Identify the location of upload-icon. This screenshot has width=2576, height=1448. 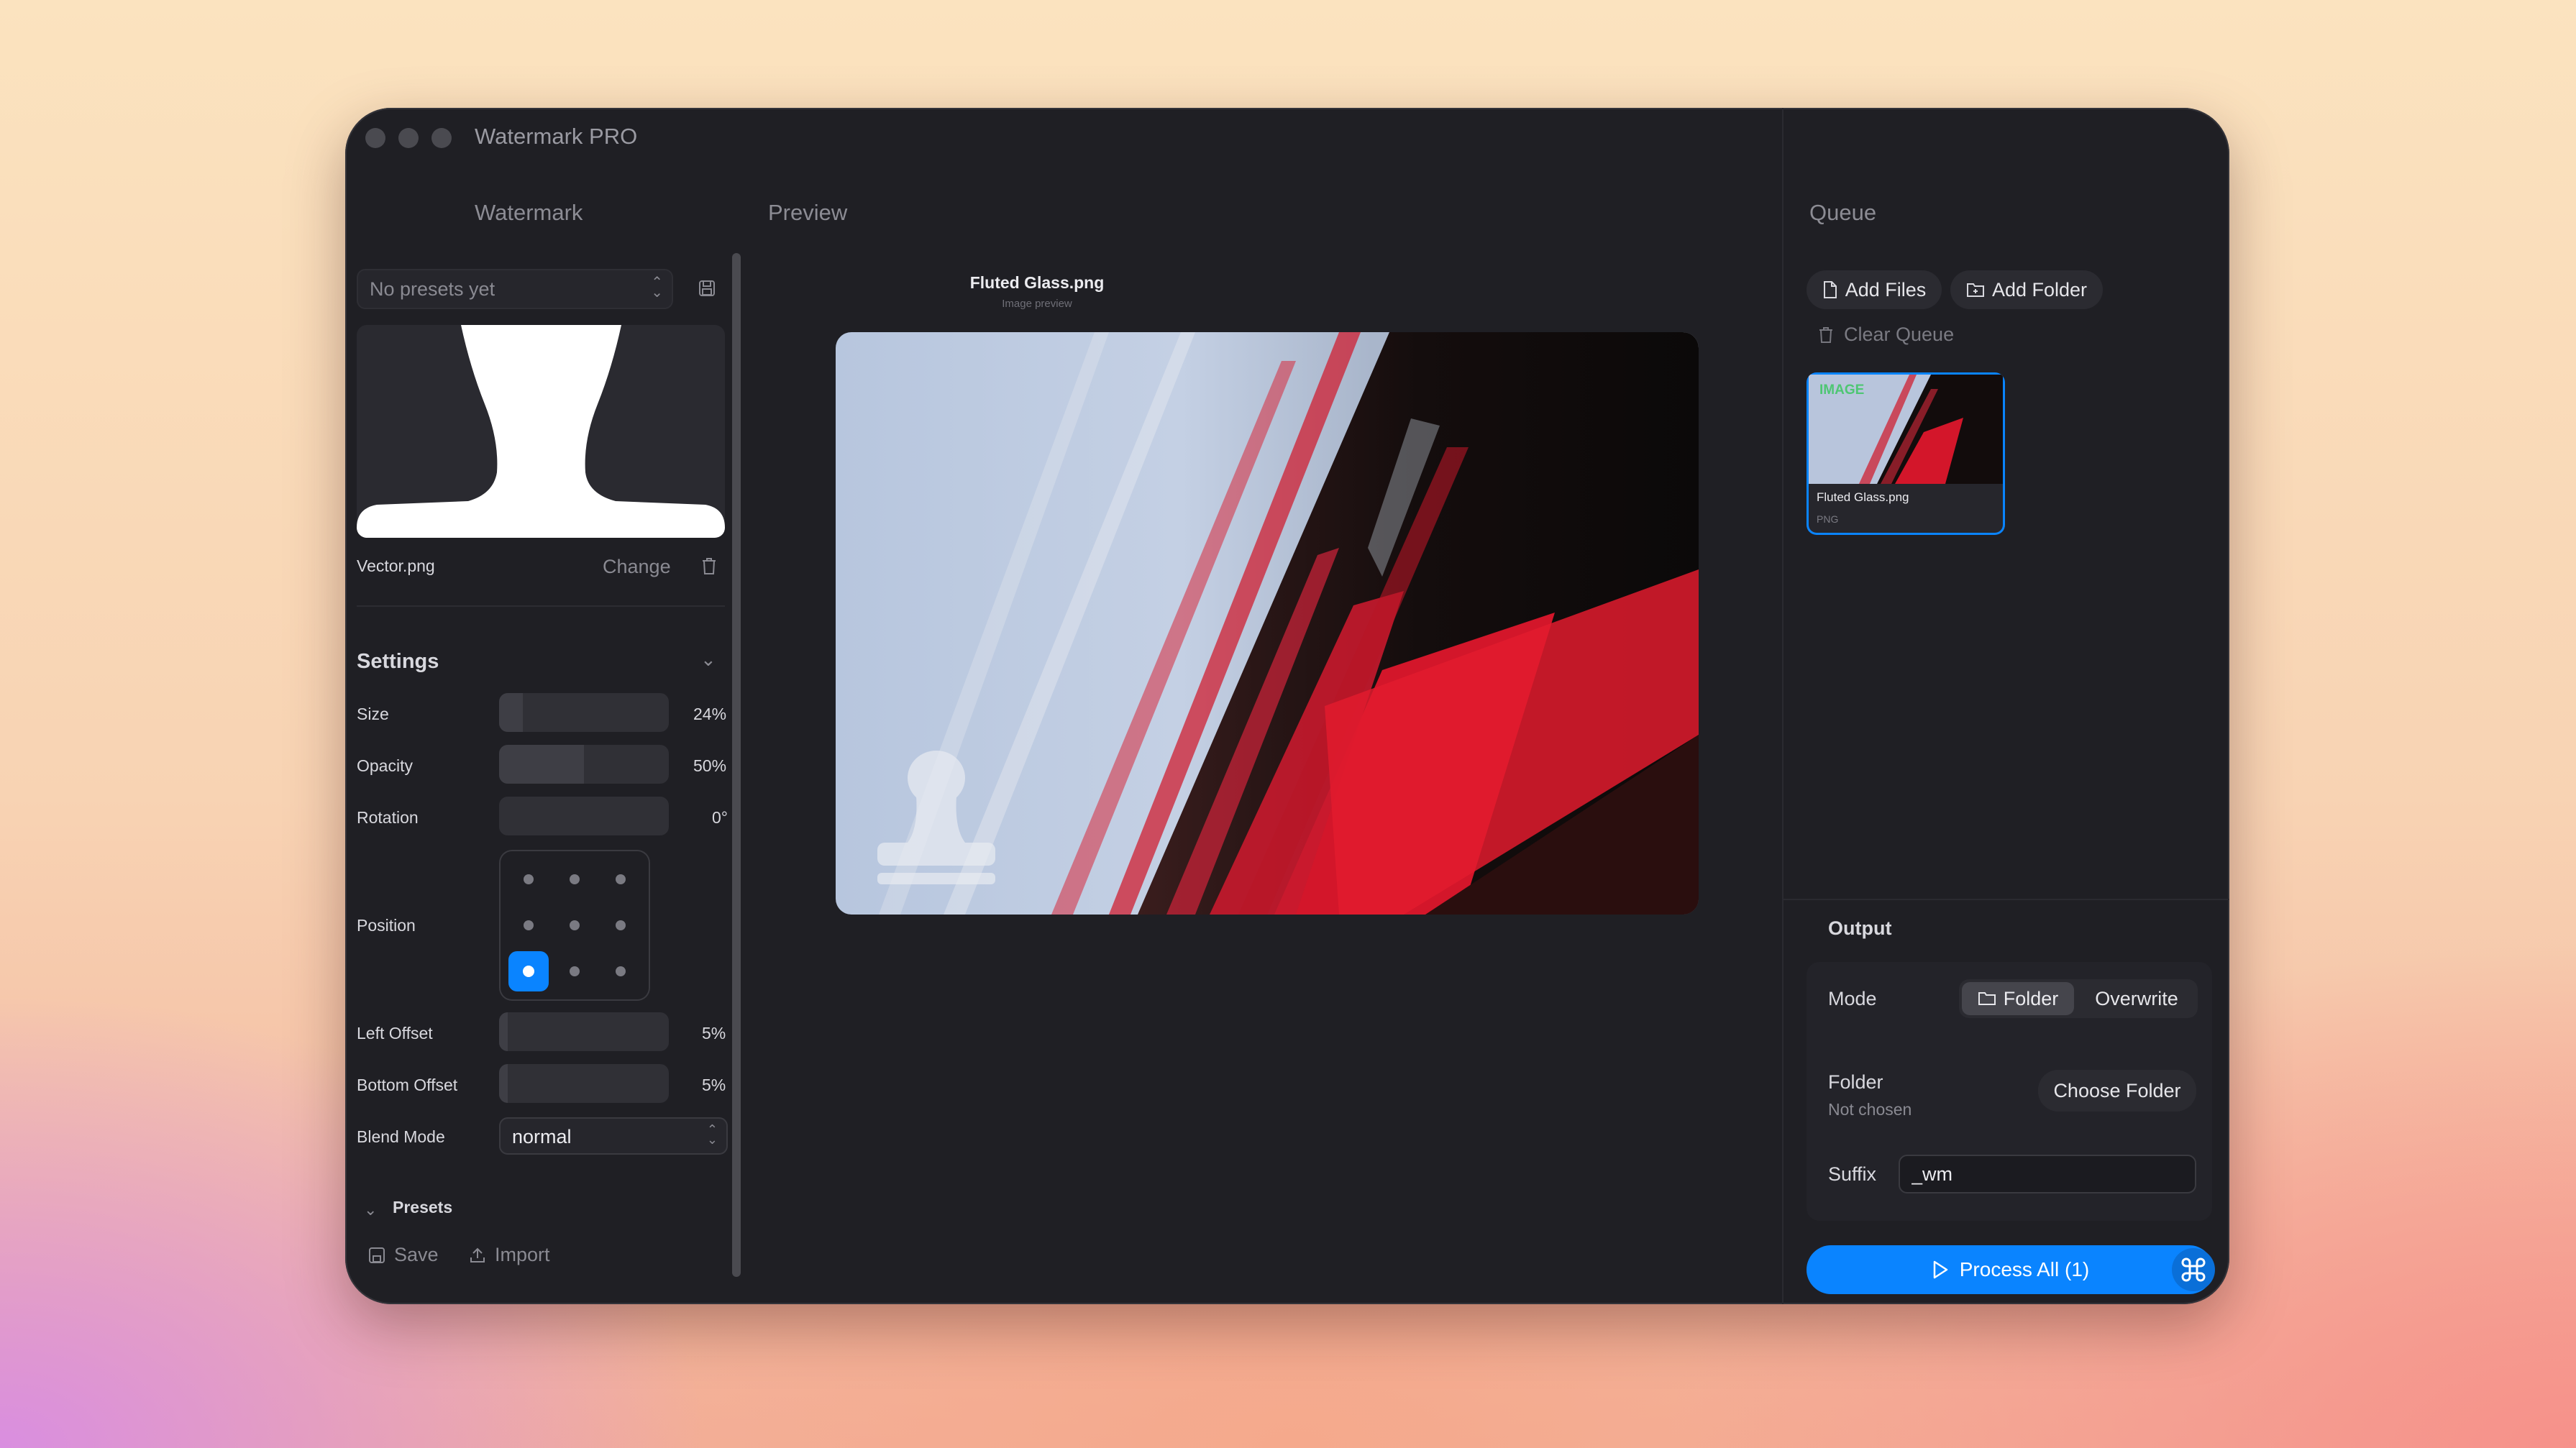
(477, 1255).